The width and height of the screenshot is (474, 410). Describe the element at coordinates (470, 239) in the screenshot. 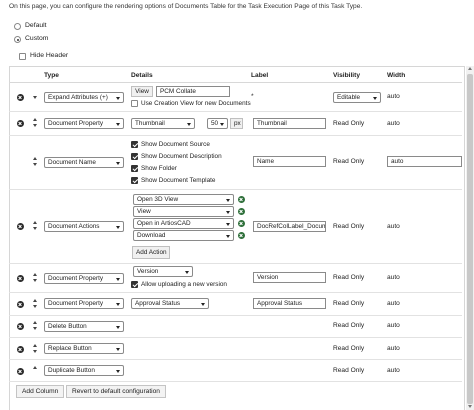

I see `scrollbar-thumb` at that location.